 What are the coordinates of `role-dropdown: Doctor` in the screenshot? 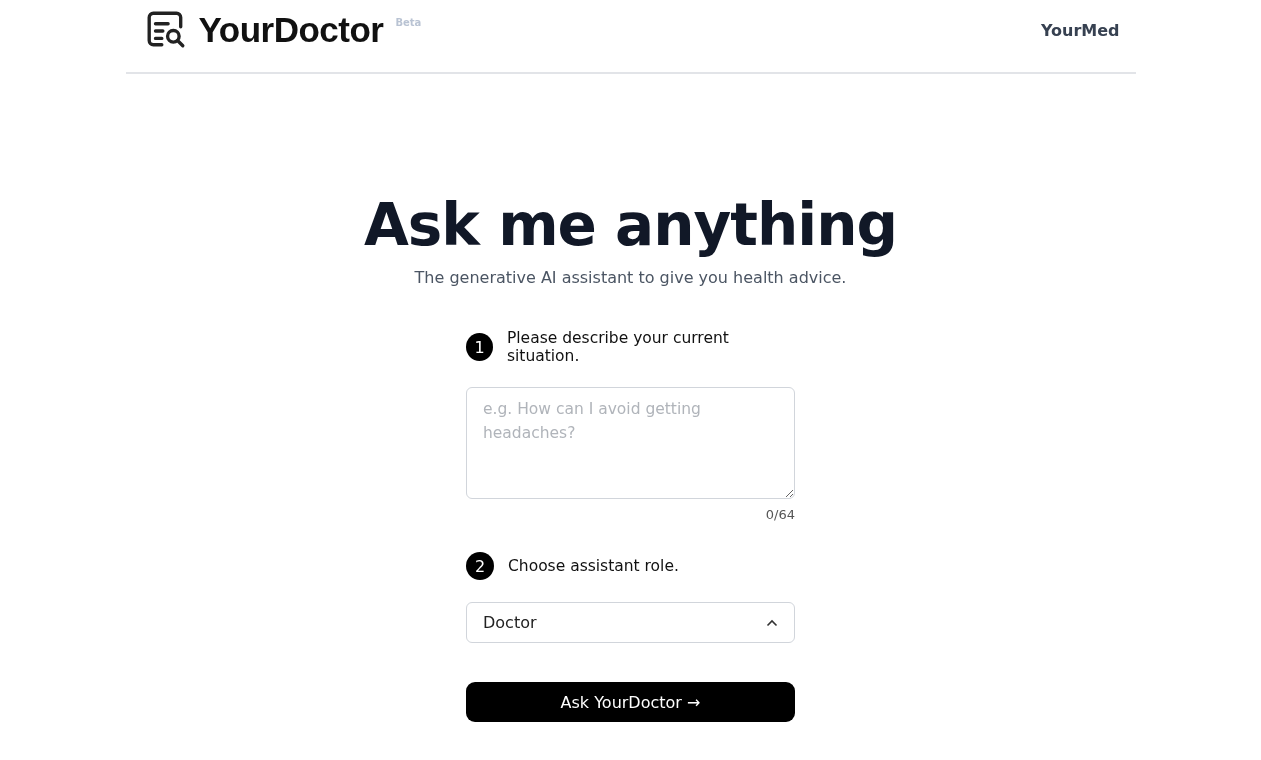 It's located at (630, 622).